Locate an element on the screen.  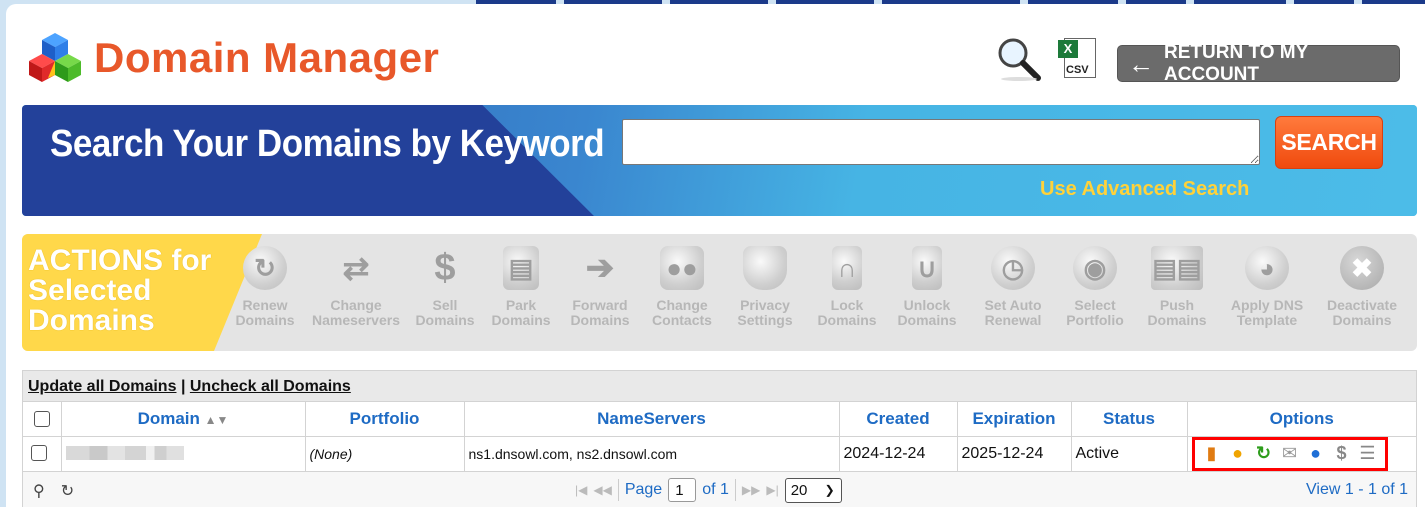
sort-icon: ▲▼ is located at coordinates (216, 419).